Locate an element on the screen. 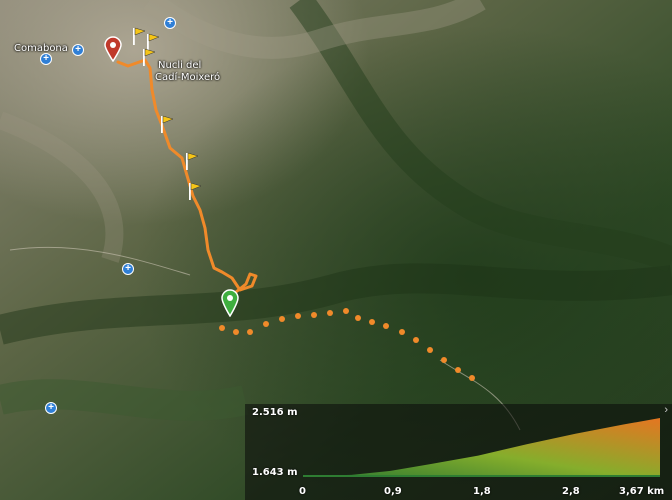  x-tick-label: 3,67 km is located at coordinates (642, 491).